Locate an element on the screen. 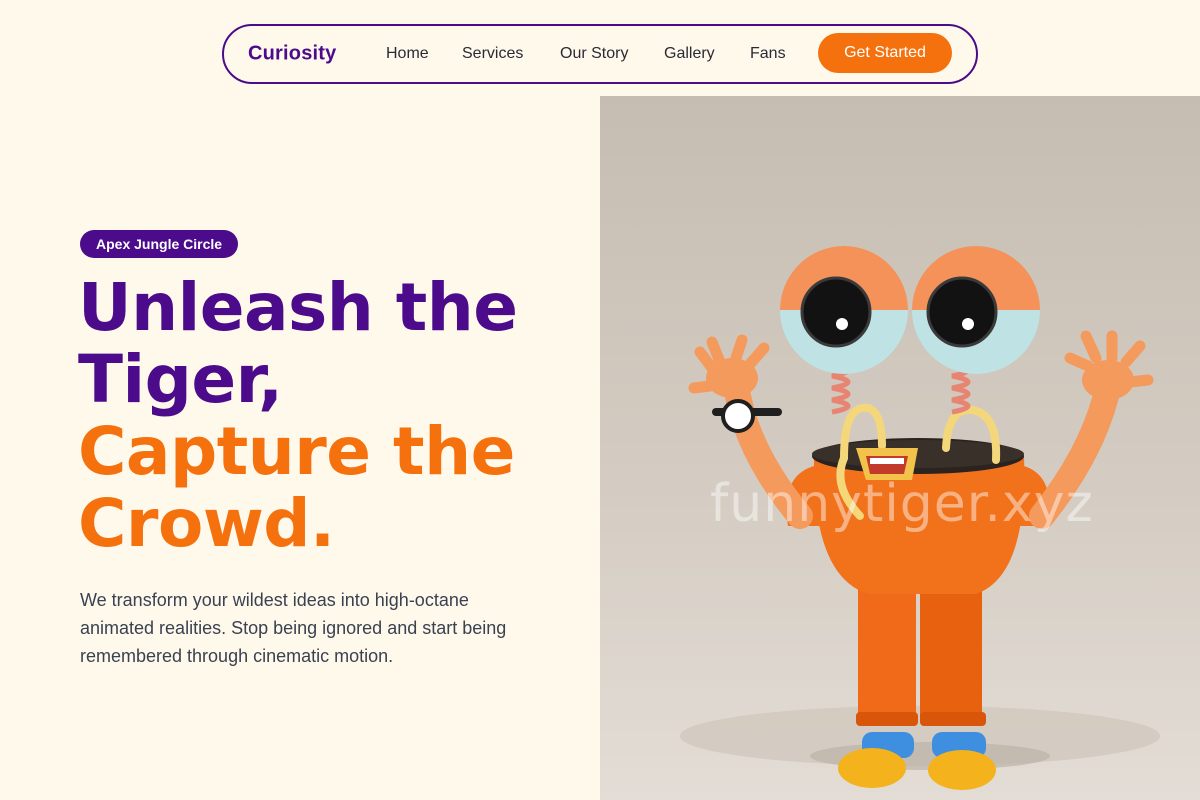 This screenshot has width=1200, height=800. headline-line-4: Crowd. is located at coordinates (206, 523).